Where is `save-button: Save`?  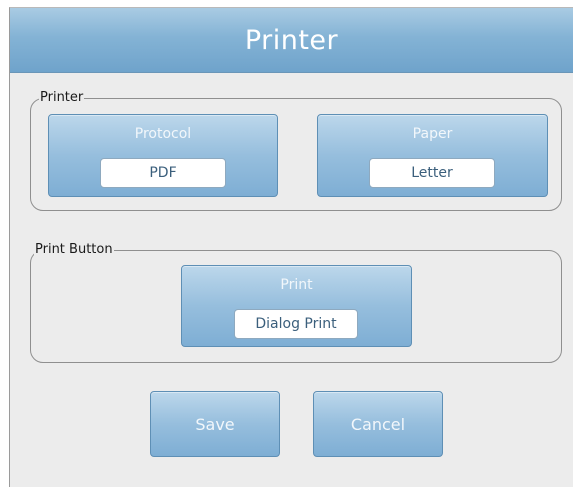 save-button: Save is located at coordinates (215, 424).